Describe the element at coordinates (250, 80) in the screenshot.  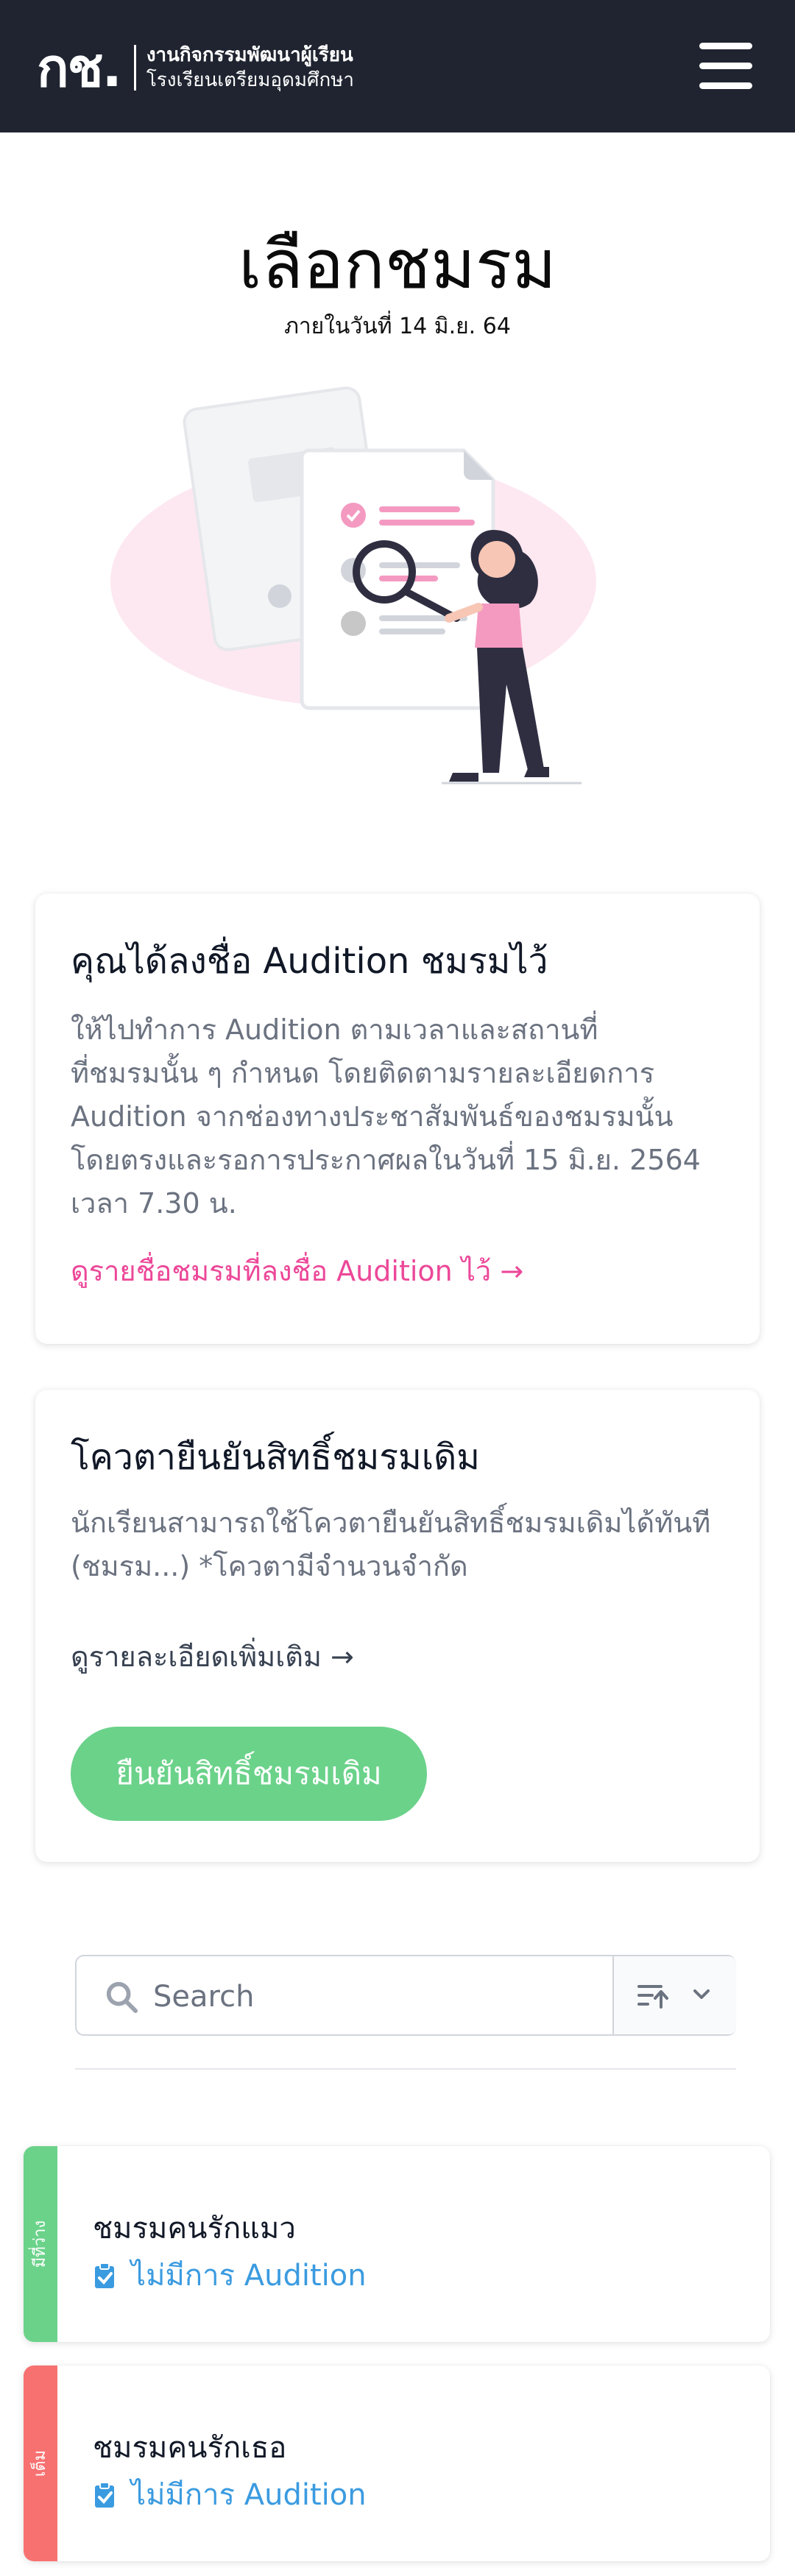
I see `logo-line2: โรงเรียนเตรียมอุดมศึกษา` at that location.